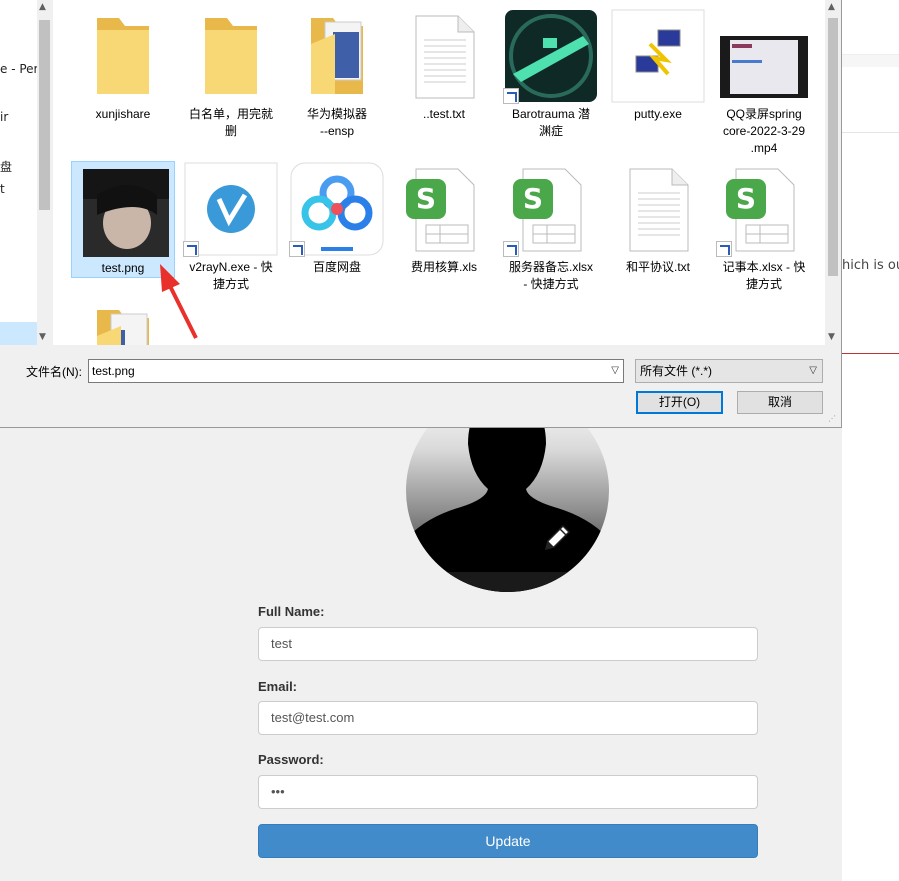 The width and height of the screenshot is (899, 881). What do you see at coordinates (870, 265) in the screenshot?
I see `background-text: hich is out` at bounding box center [870, 265].